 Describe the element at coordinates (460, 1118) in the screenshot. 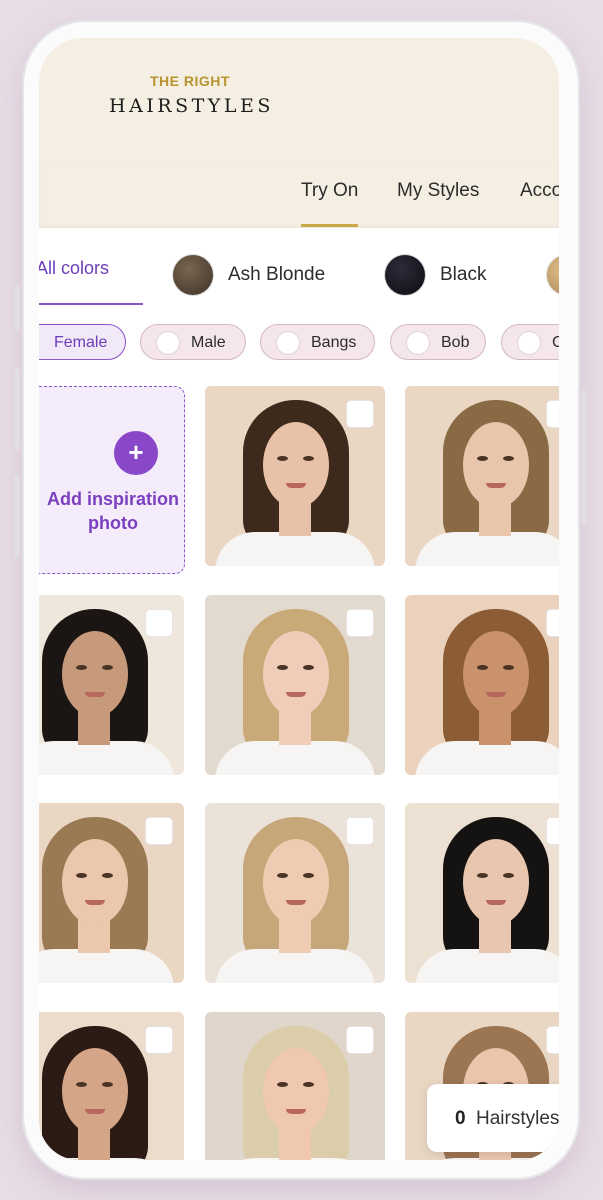

I see `hairstyle-count: 0` at that location.